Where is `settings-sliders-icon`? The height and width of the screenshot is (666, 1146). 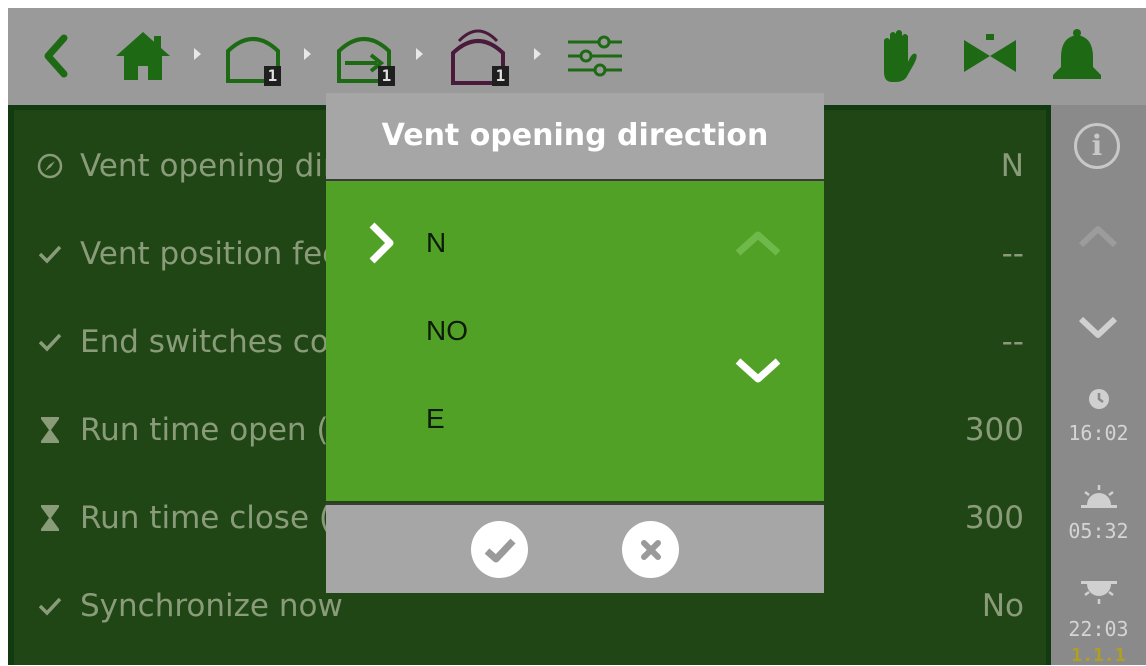
settings-sliders-icon is located at coordinates (595, 56).